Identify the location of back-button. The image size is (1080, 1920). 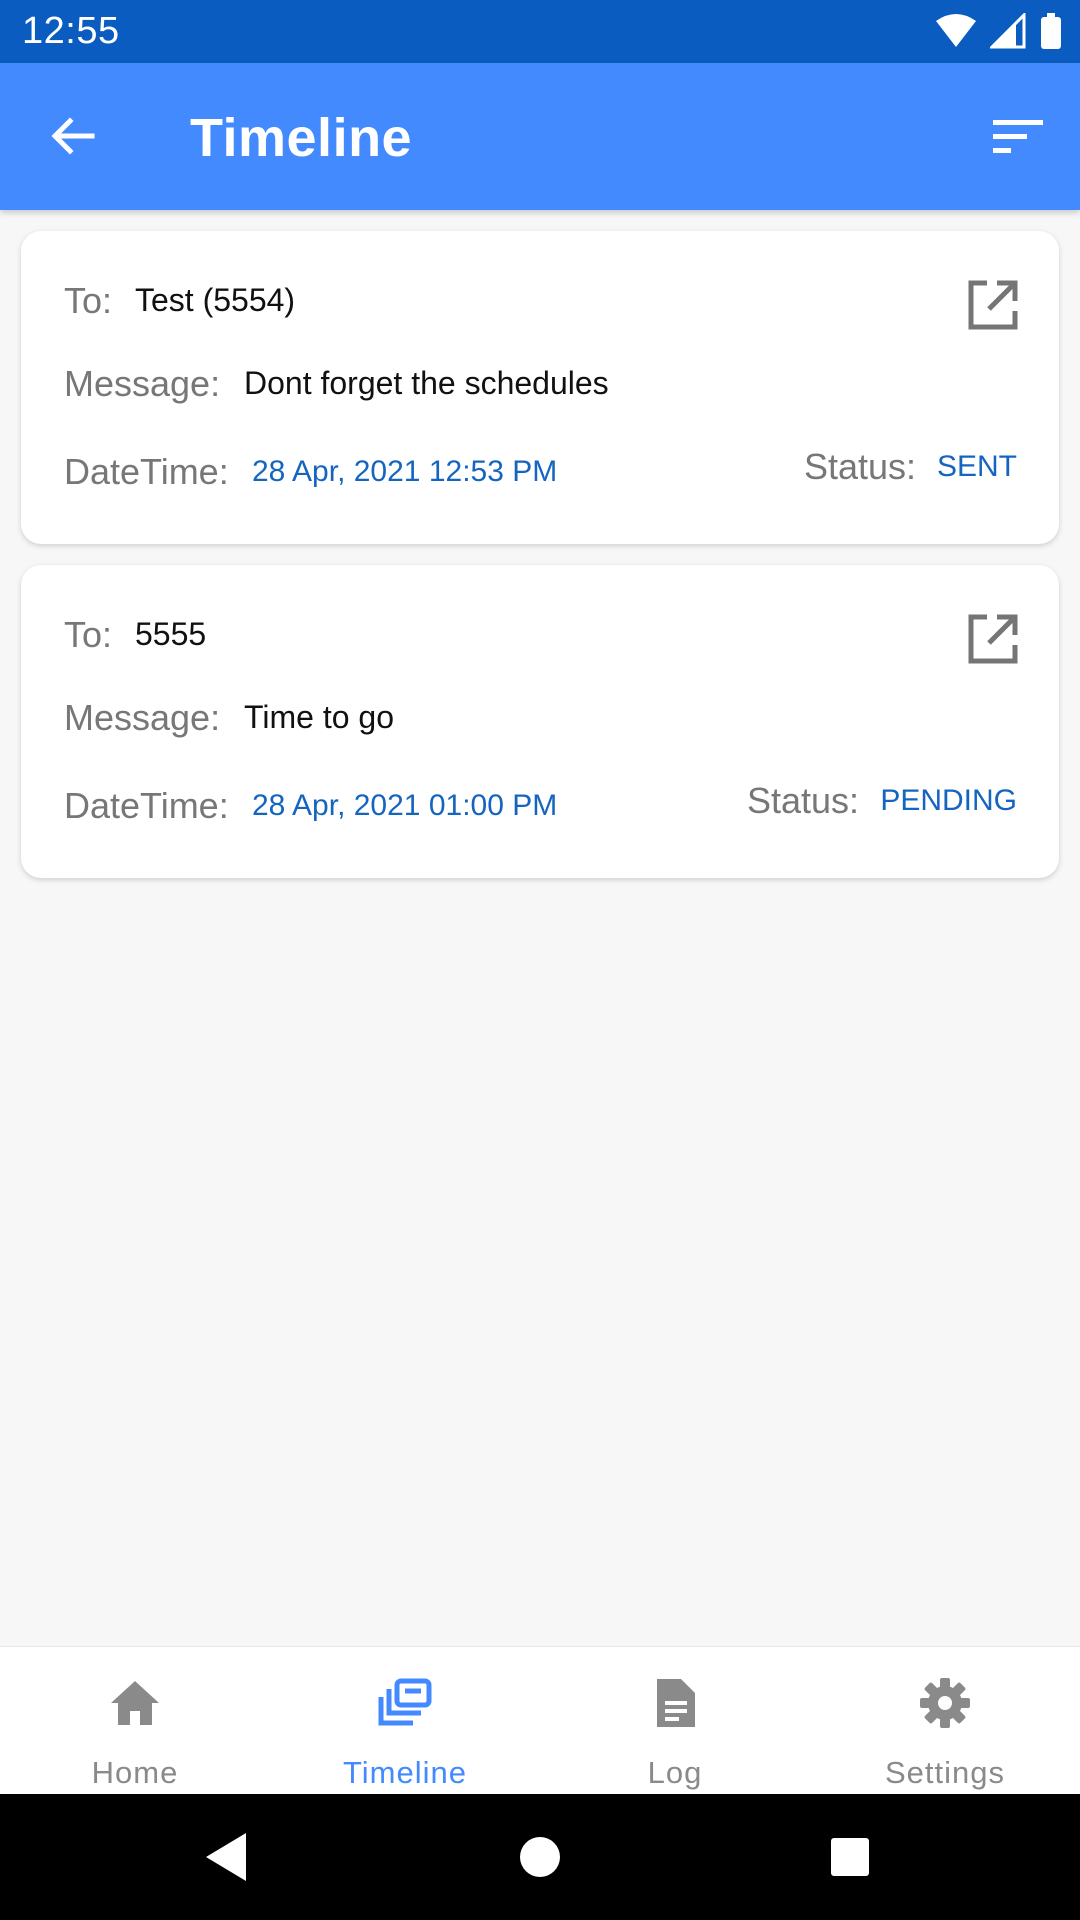
(72, 136).